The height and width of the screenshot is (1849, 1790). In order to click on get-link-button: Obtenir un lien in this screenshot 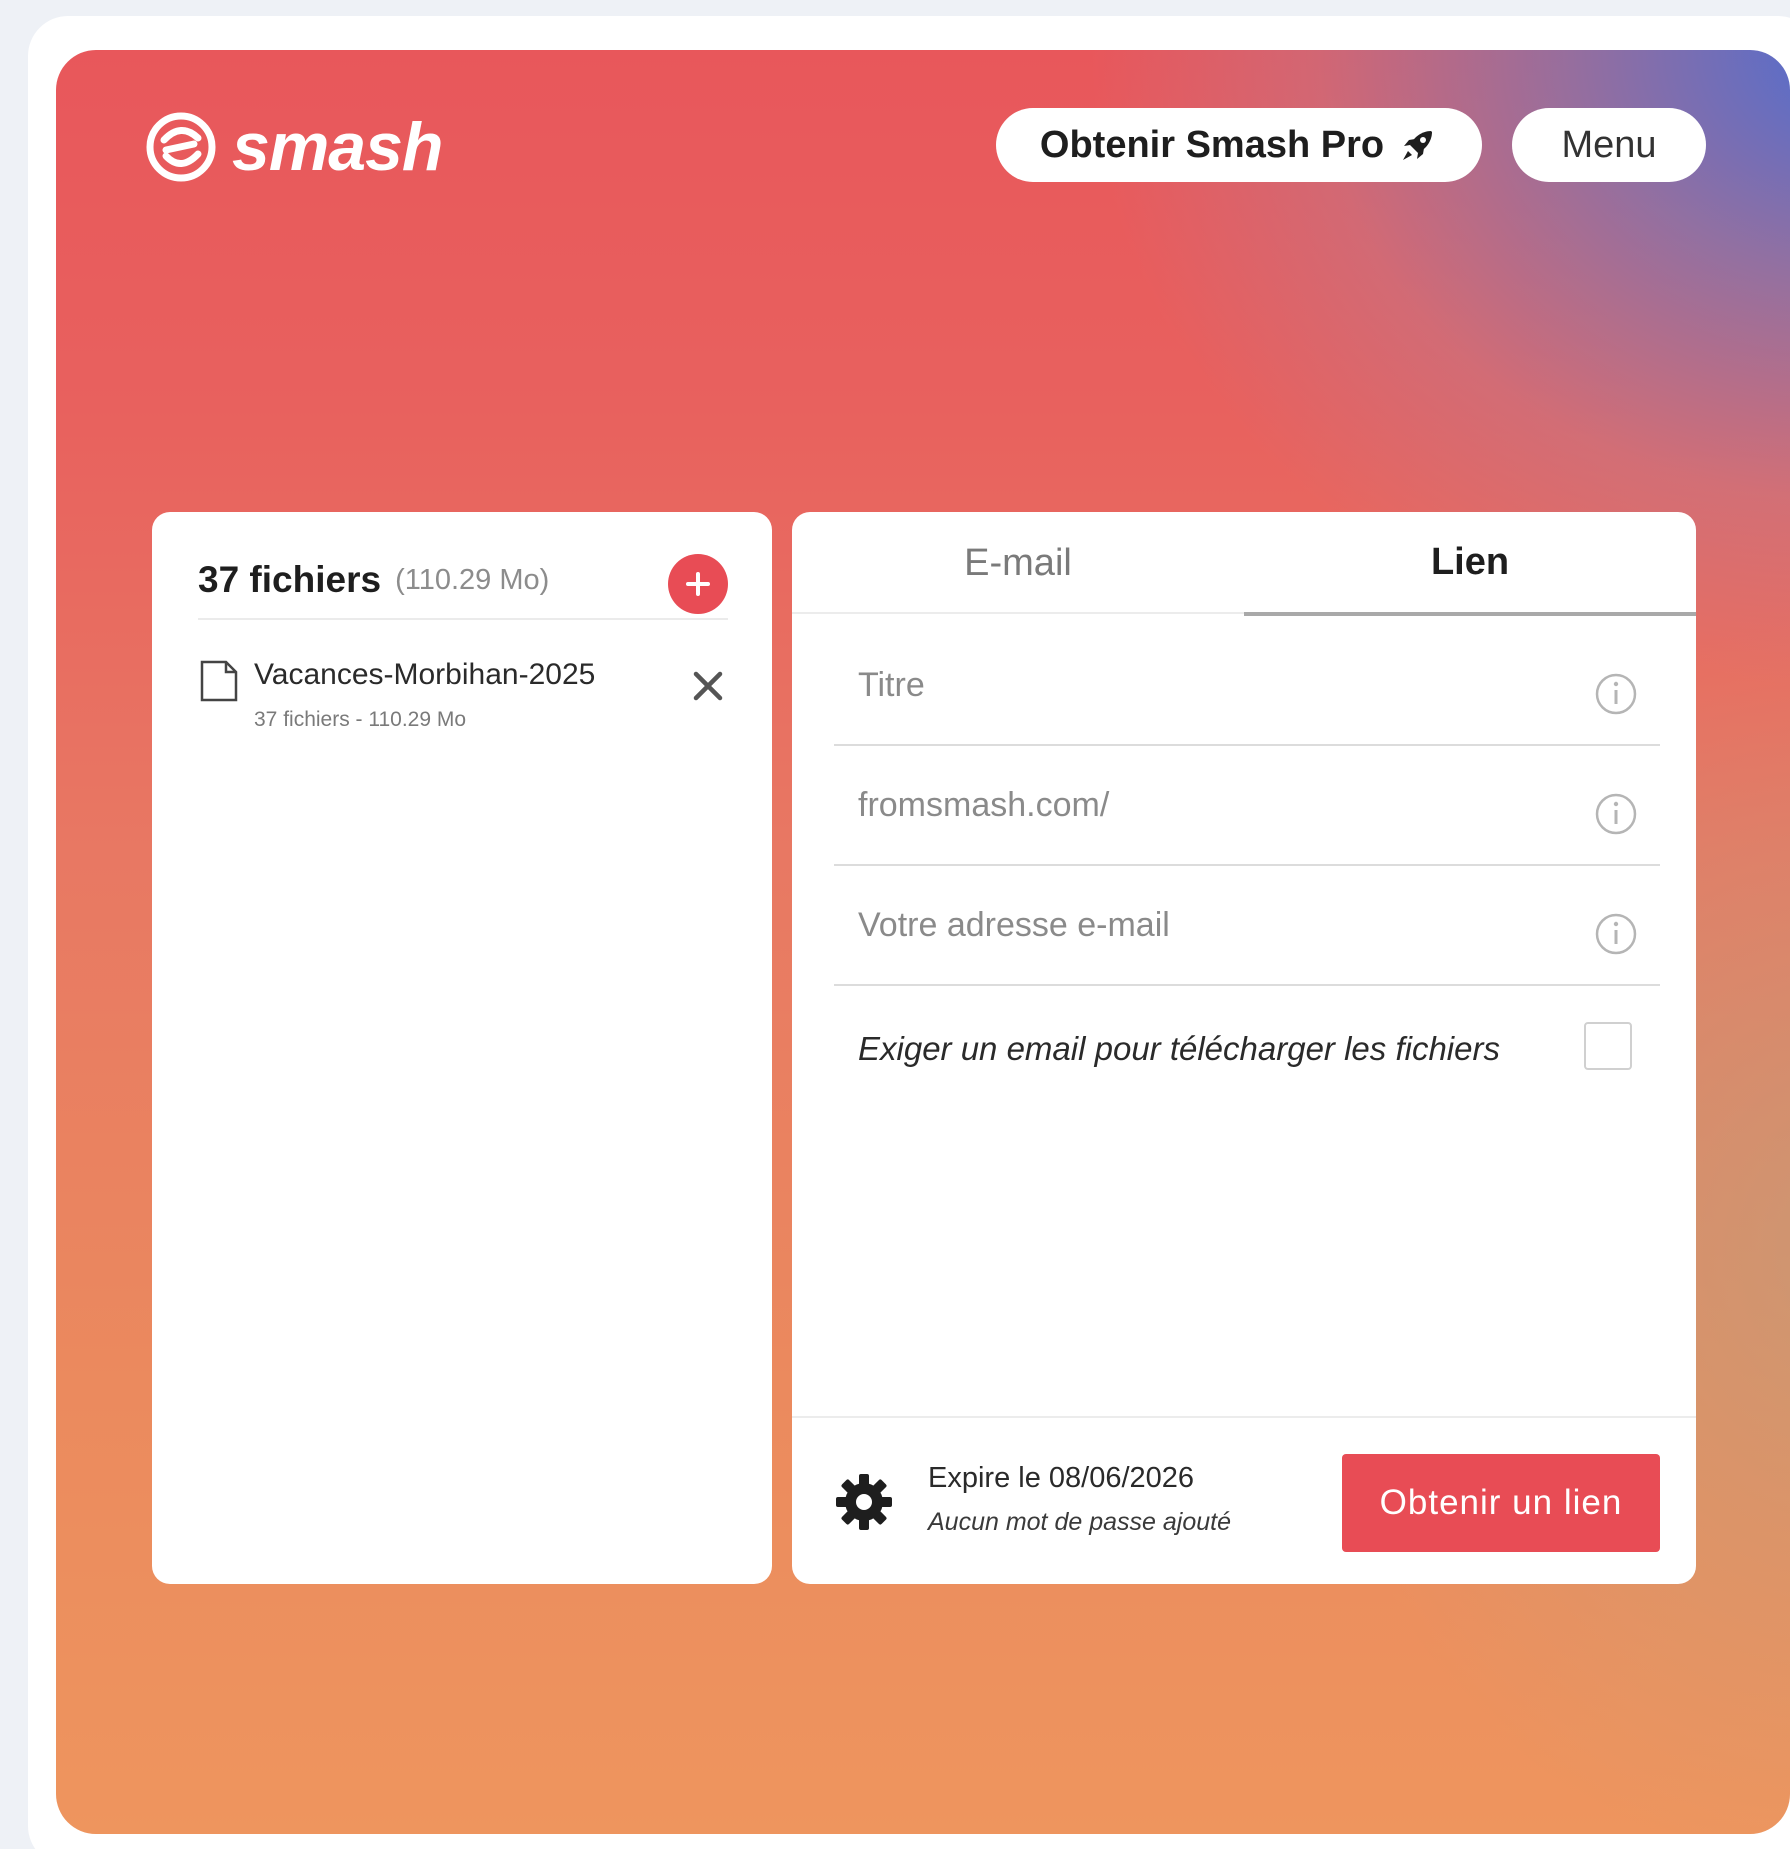, I will do `click(1501, 1503)`.